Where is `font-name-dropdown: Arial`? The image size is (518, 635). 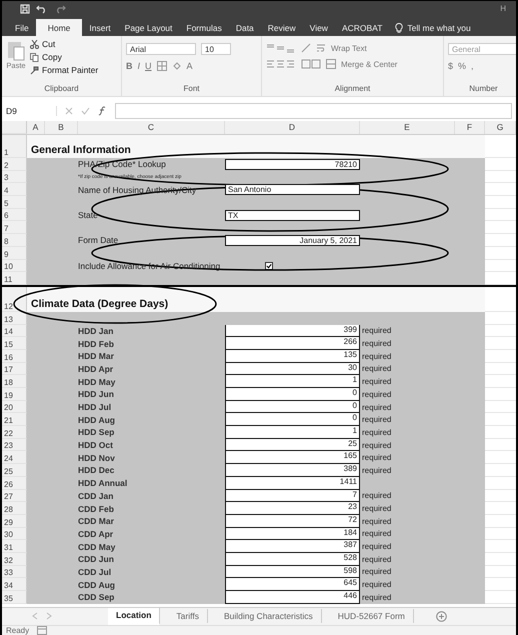
font-name-dropdown: Arial is located at coordinates (161, 49).